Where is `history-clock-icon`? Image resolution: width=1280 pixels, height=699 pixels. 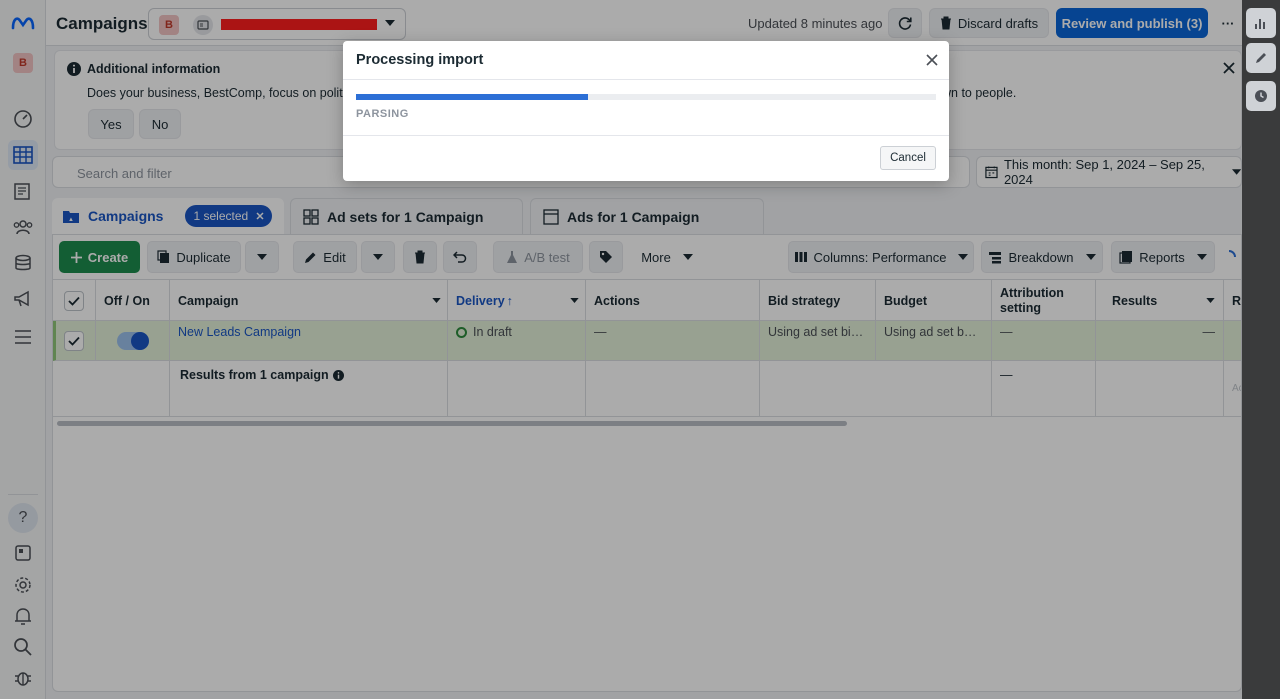
history-clock-icon is located at coordinates (1261, 96).